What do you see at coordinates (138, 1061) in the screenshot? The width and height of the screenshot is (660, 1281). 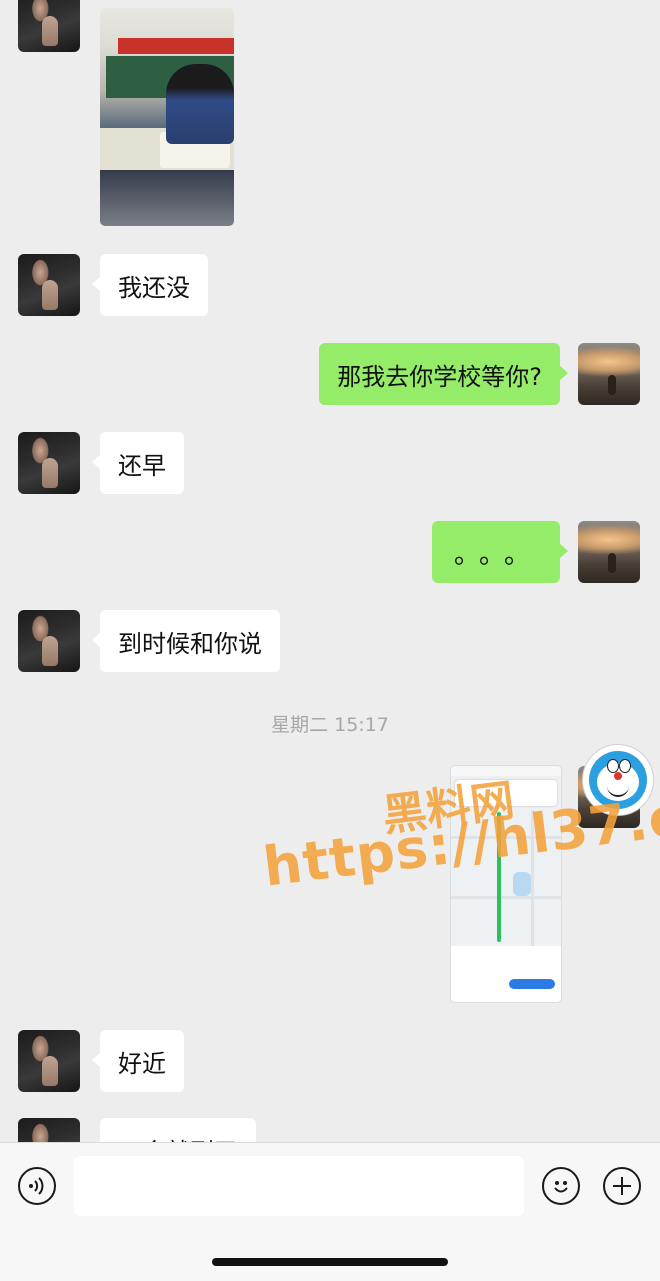 I see `received-message-bubble: 好近` at bounding box center [138, 1061].